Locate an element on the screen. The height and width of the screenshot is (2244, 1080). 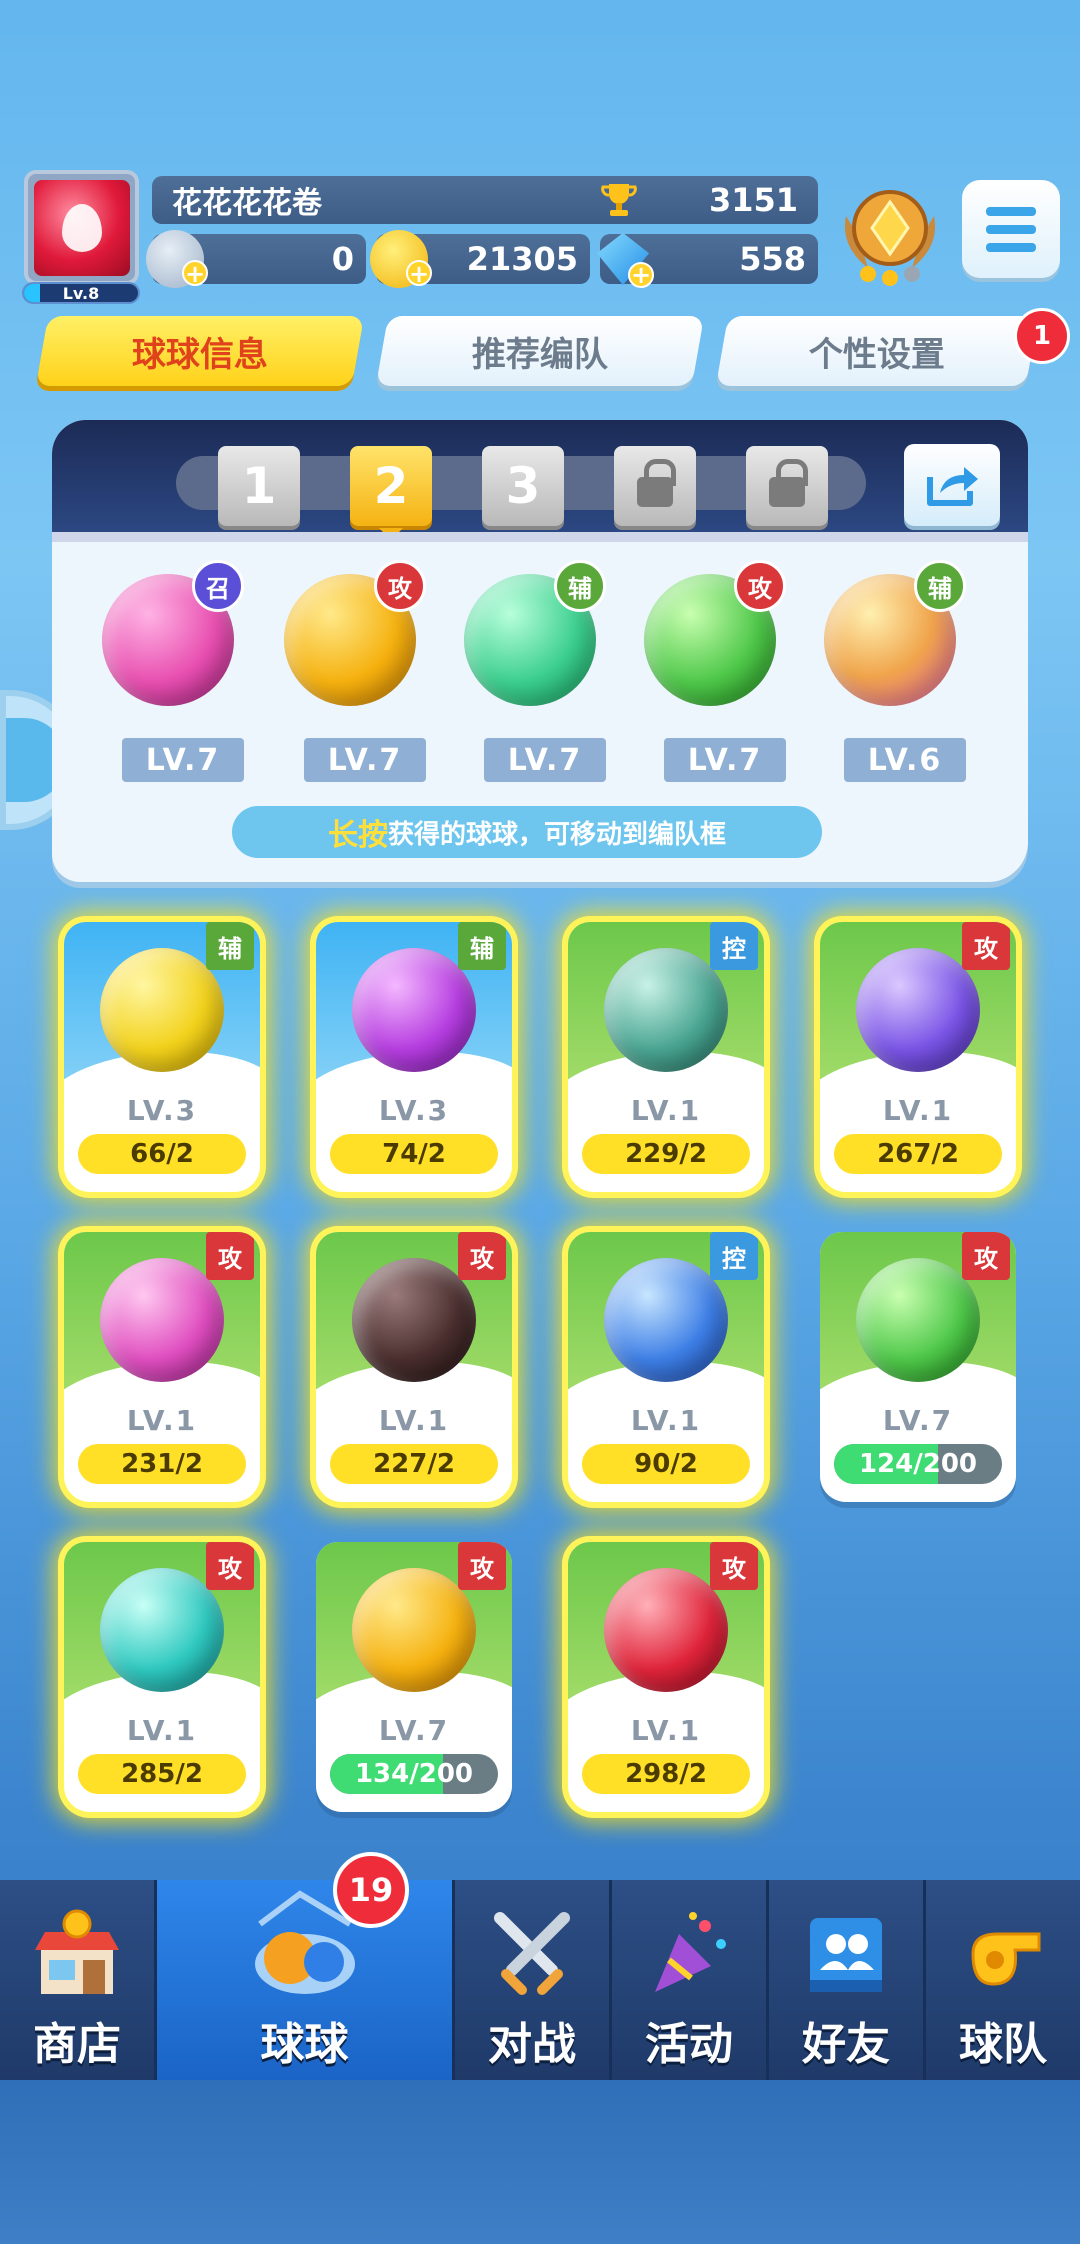
hint-text: 获得的球球，可移动到编队框 is located at coordinates (556, 834).